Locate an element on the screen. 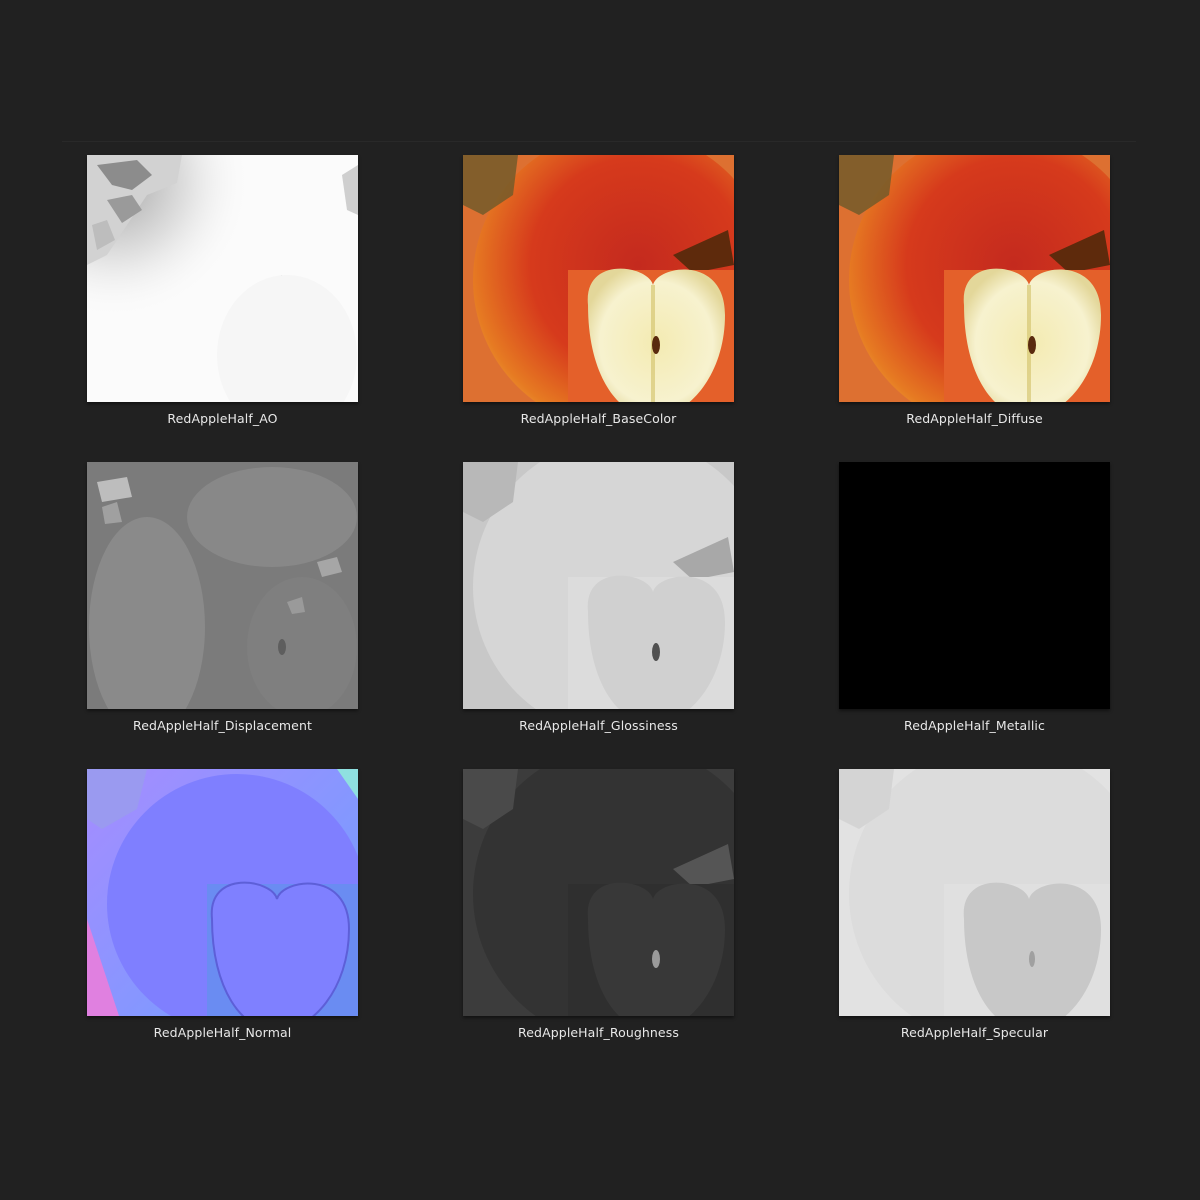  file-tile-normal: RedAppleHalf_Normal is located at coordinates (222, 904).